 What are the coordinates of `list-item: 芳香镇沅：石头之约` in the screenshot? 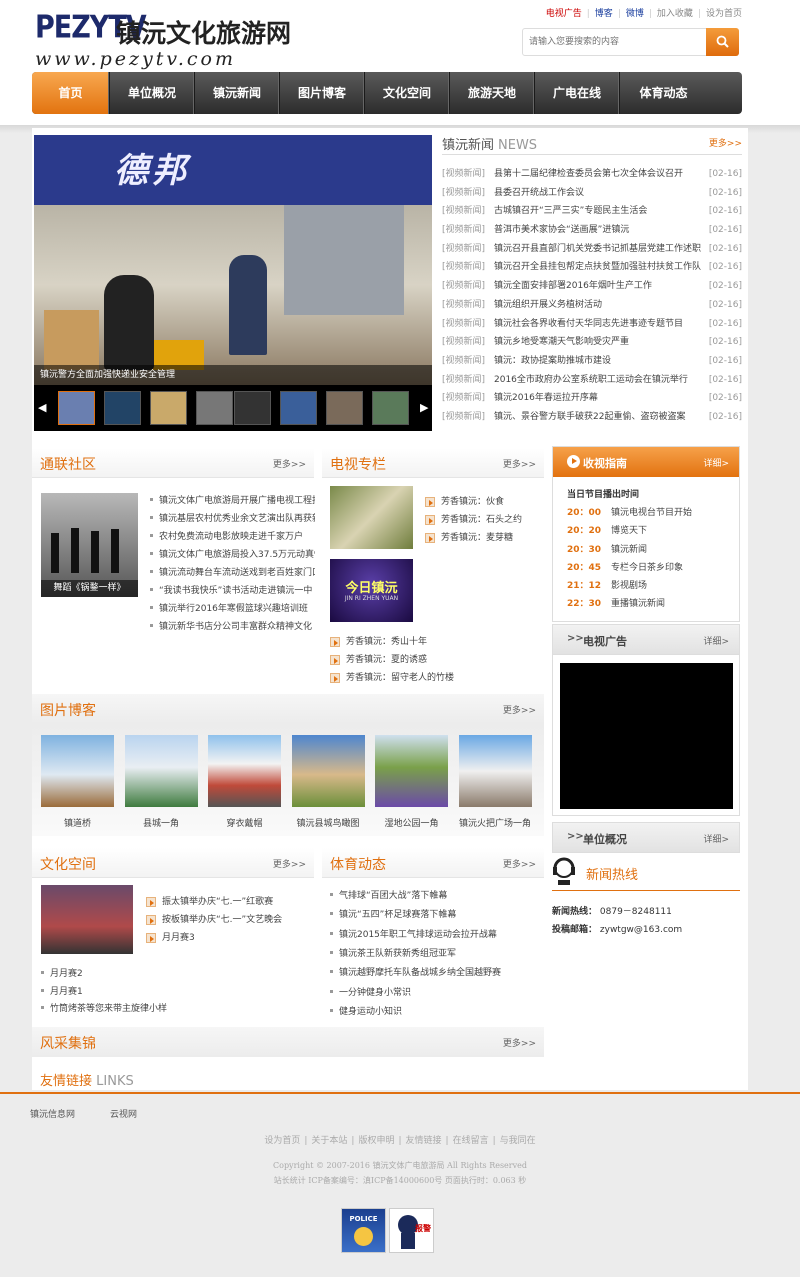 It's located at (482, 518).